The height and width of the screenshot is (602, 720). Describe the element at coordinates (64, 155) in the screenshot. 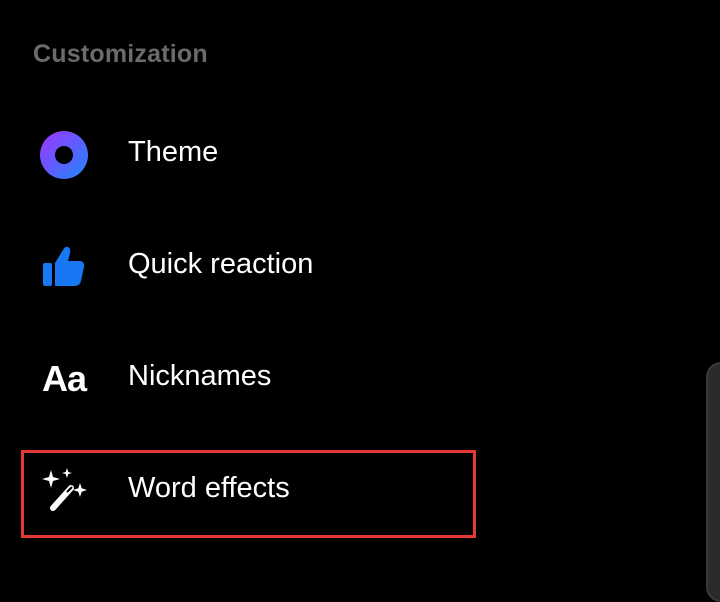

I see `theme-ring-icon` at that location.